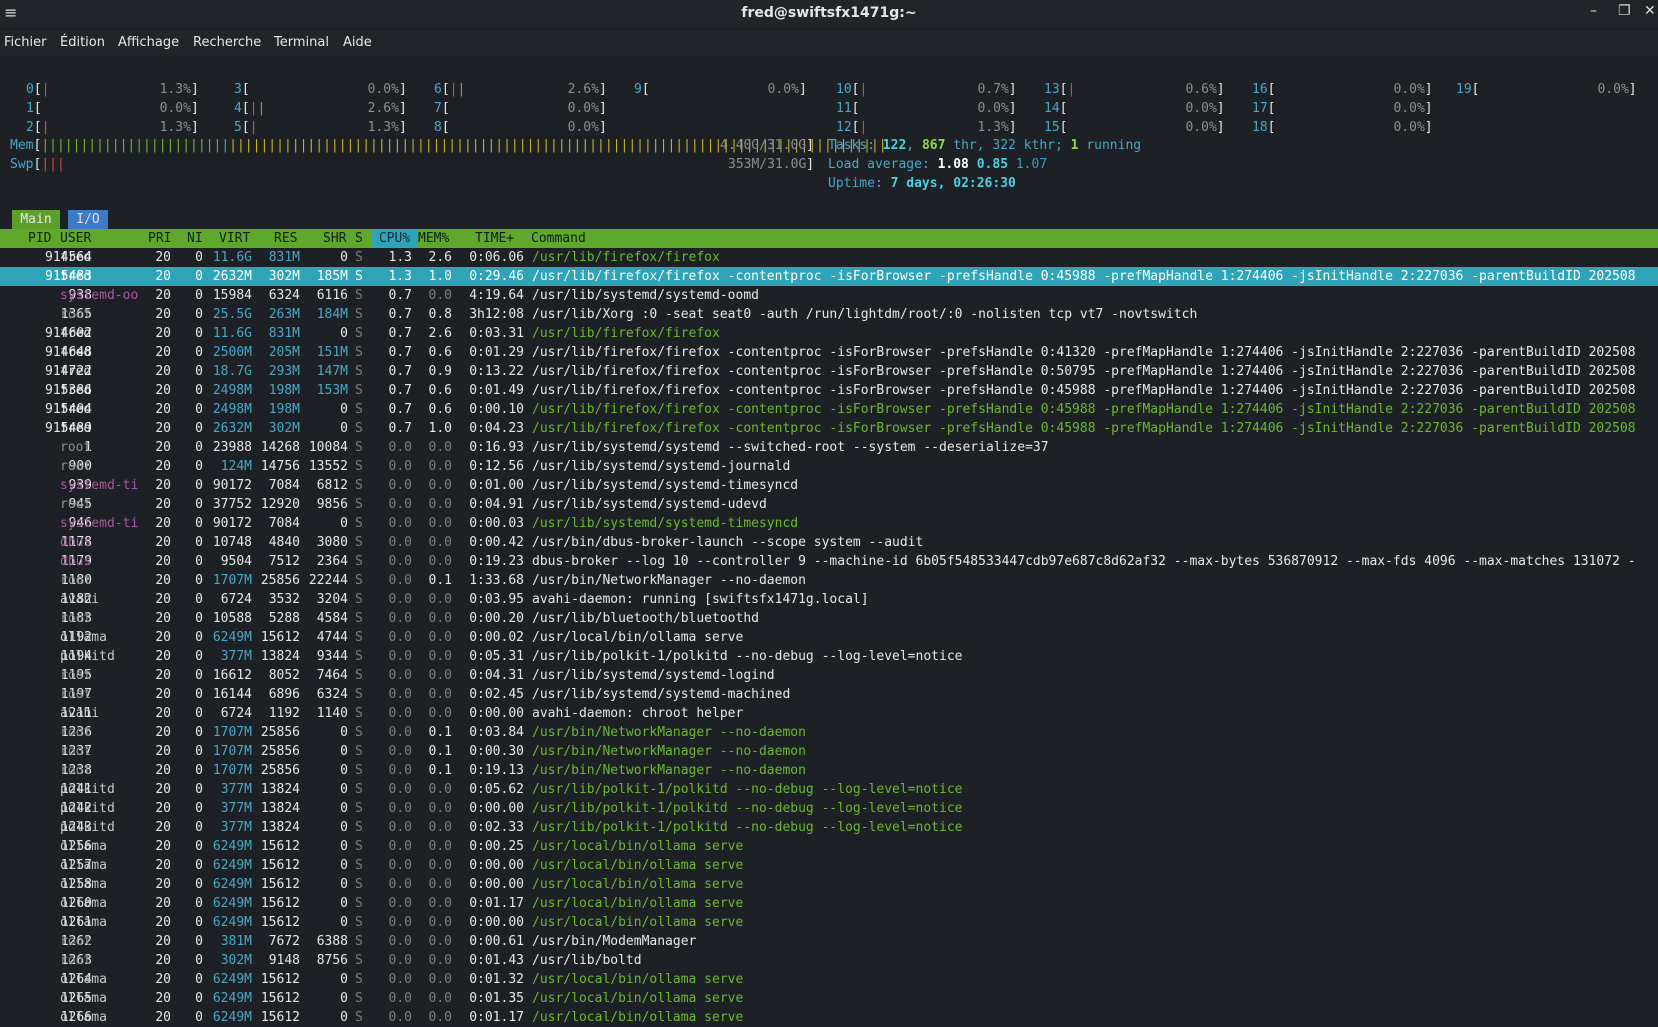  What do you see at coordinates (669, 580) in the screenshot?
I see `cell-cmd: /usr/bin/NetworkManager --no-daemon` at bounding box center [669, 580].